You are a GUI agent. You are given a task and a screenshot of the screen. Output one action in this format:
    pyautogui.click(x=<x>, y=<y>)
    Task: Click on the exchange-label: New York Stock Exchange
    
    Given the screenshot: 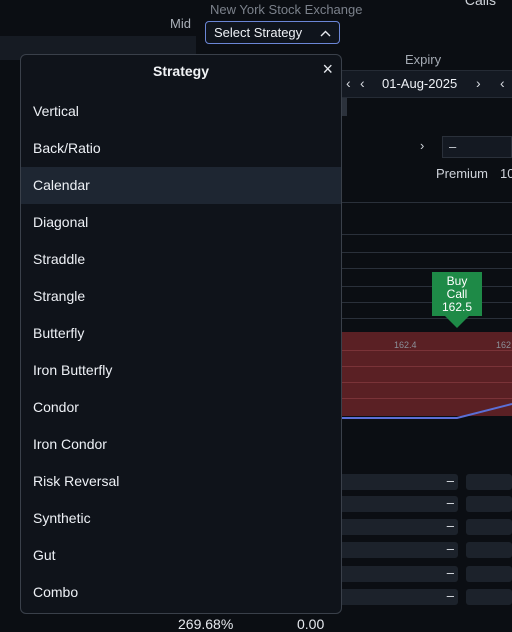 What is the action you would take?
    pyautogui.click(x=286, y=9)
    